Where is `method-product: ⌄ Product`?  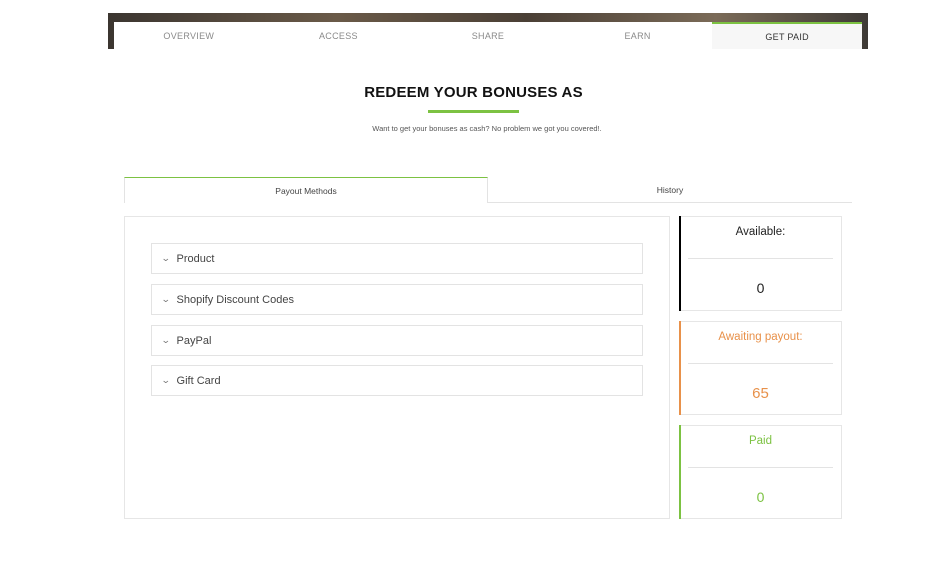 method-product: ⌄ Product is located at coordinates (397, 258).